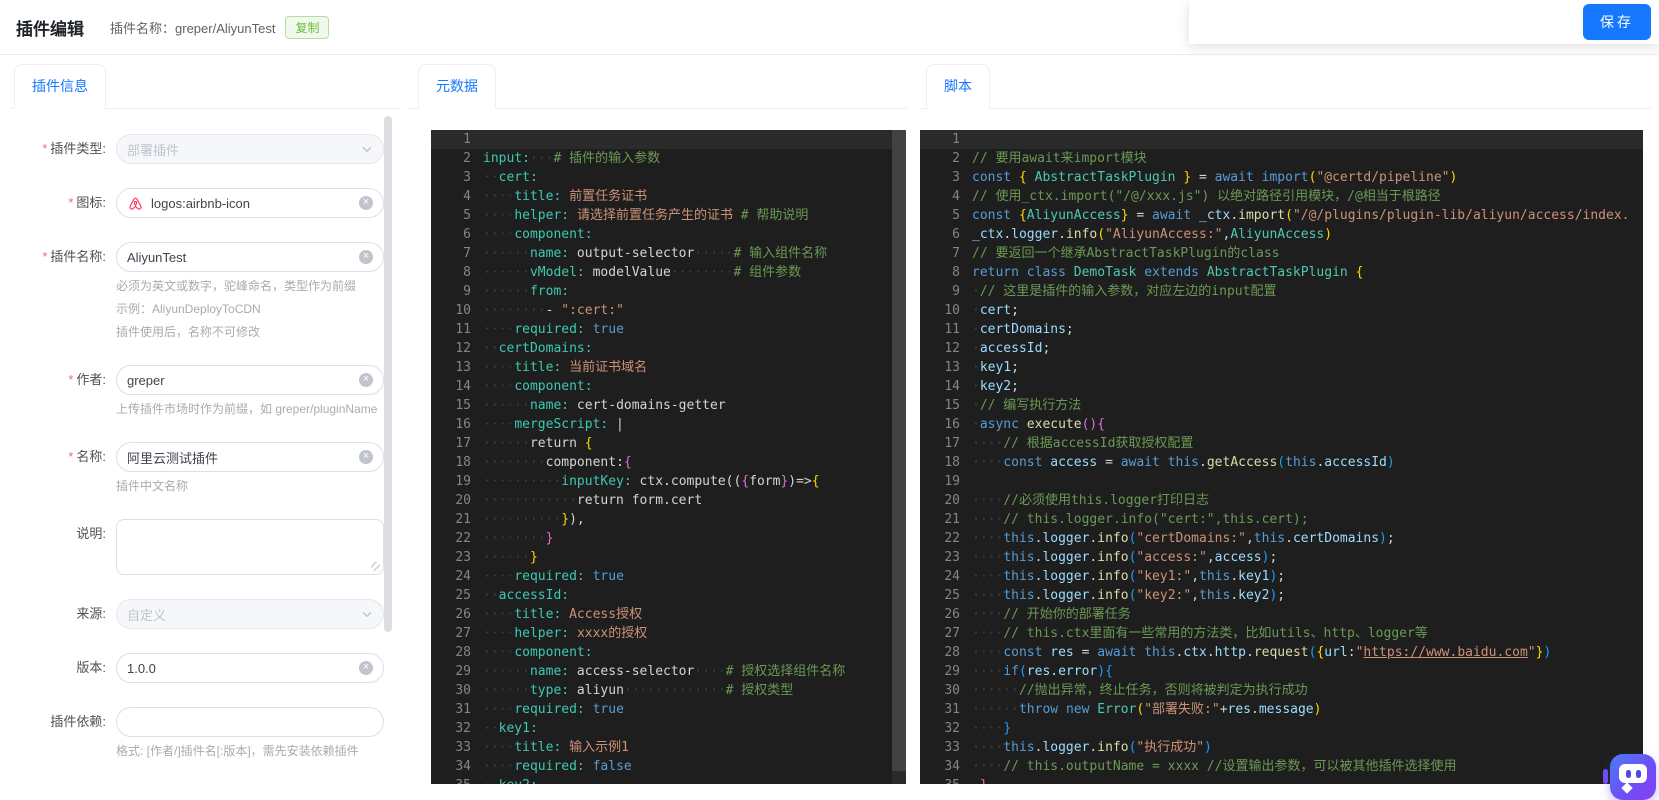 The height and width of the screenshot is (800, 1659). Describe the element at coordinates (1281, 253) in the screenshot. I see `code-line: 7// 要返回一个继承AbstractTaskPlugin的class` at that location.